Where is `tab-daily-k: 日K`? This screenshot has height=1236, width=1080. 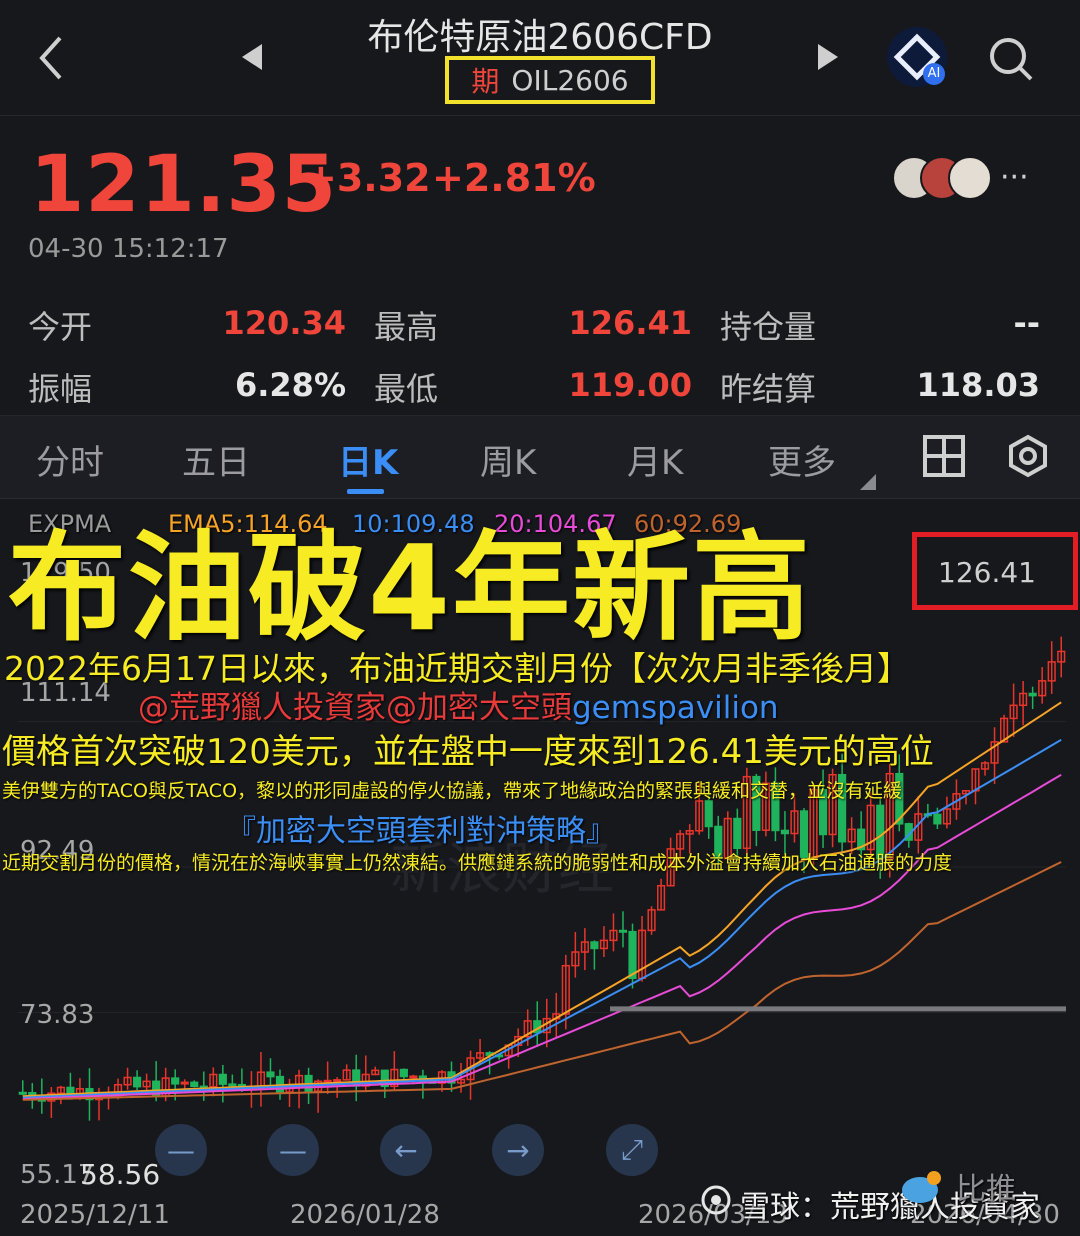 tab-daily-k: 日K is located at coordinates (368, 459).